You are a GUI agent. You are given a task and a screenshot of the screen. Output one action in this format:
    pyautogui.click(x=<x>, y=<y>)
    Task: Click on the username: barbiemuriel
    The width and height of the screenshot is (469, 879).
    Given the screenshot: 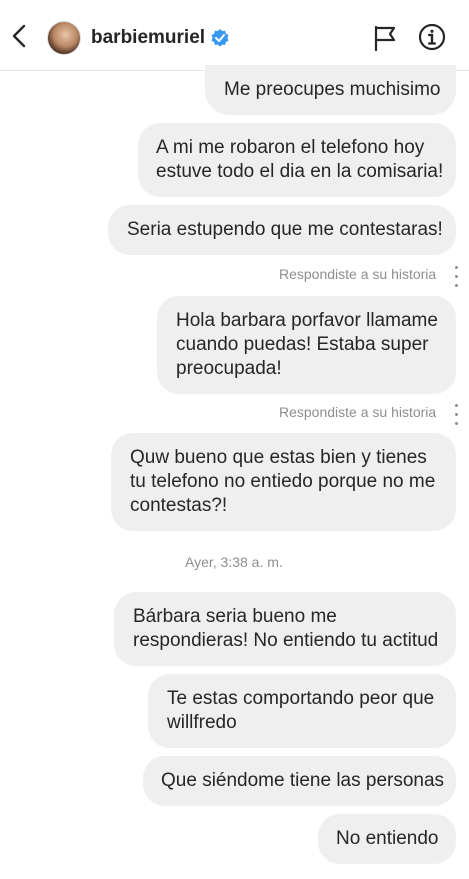 What is the action you would take?
    pyautogui.click(x=148, y=38)
    